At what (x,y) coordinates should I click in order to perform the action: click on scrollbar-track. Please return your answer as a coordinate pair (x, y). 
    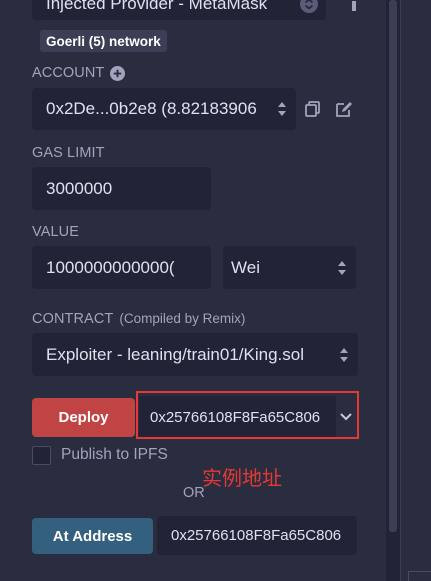
    Looking at the image, I should click on (393, 290).